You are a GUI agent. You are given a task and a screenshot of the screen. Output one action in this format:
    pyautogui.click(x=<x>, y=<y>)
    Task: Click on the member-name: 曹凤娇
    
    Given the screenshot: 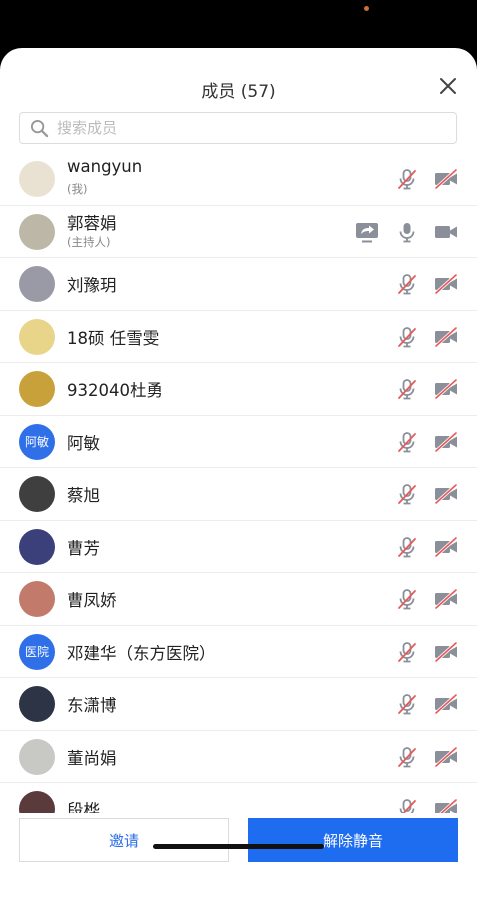 What is the action you would take?
    pyautogui.click(x=92, y=600)
    